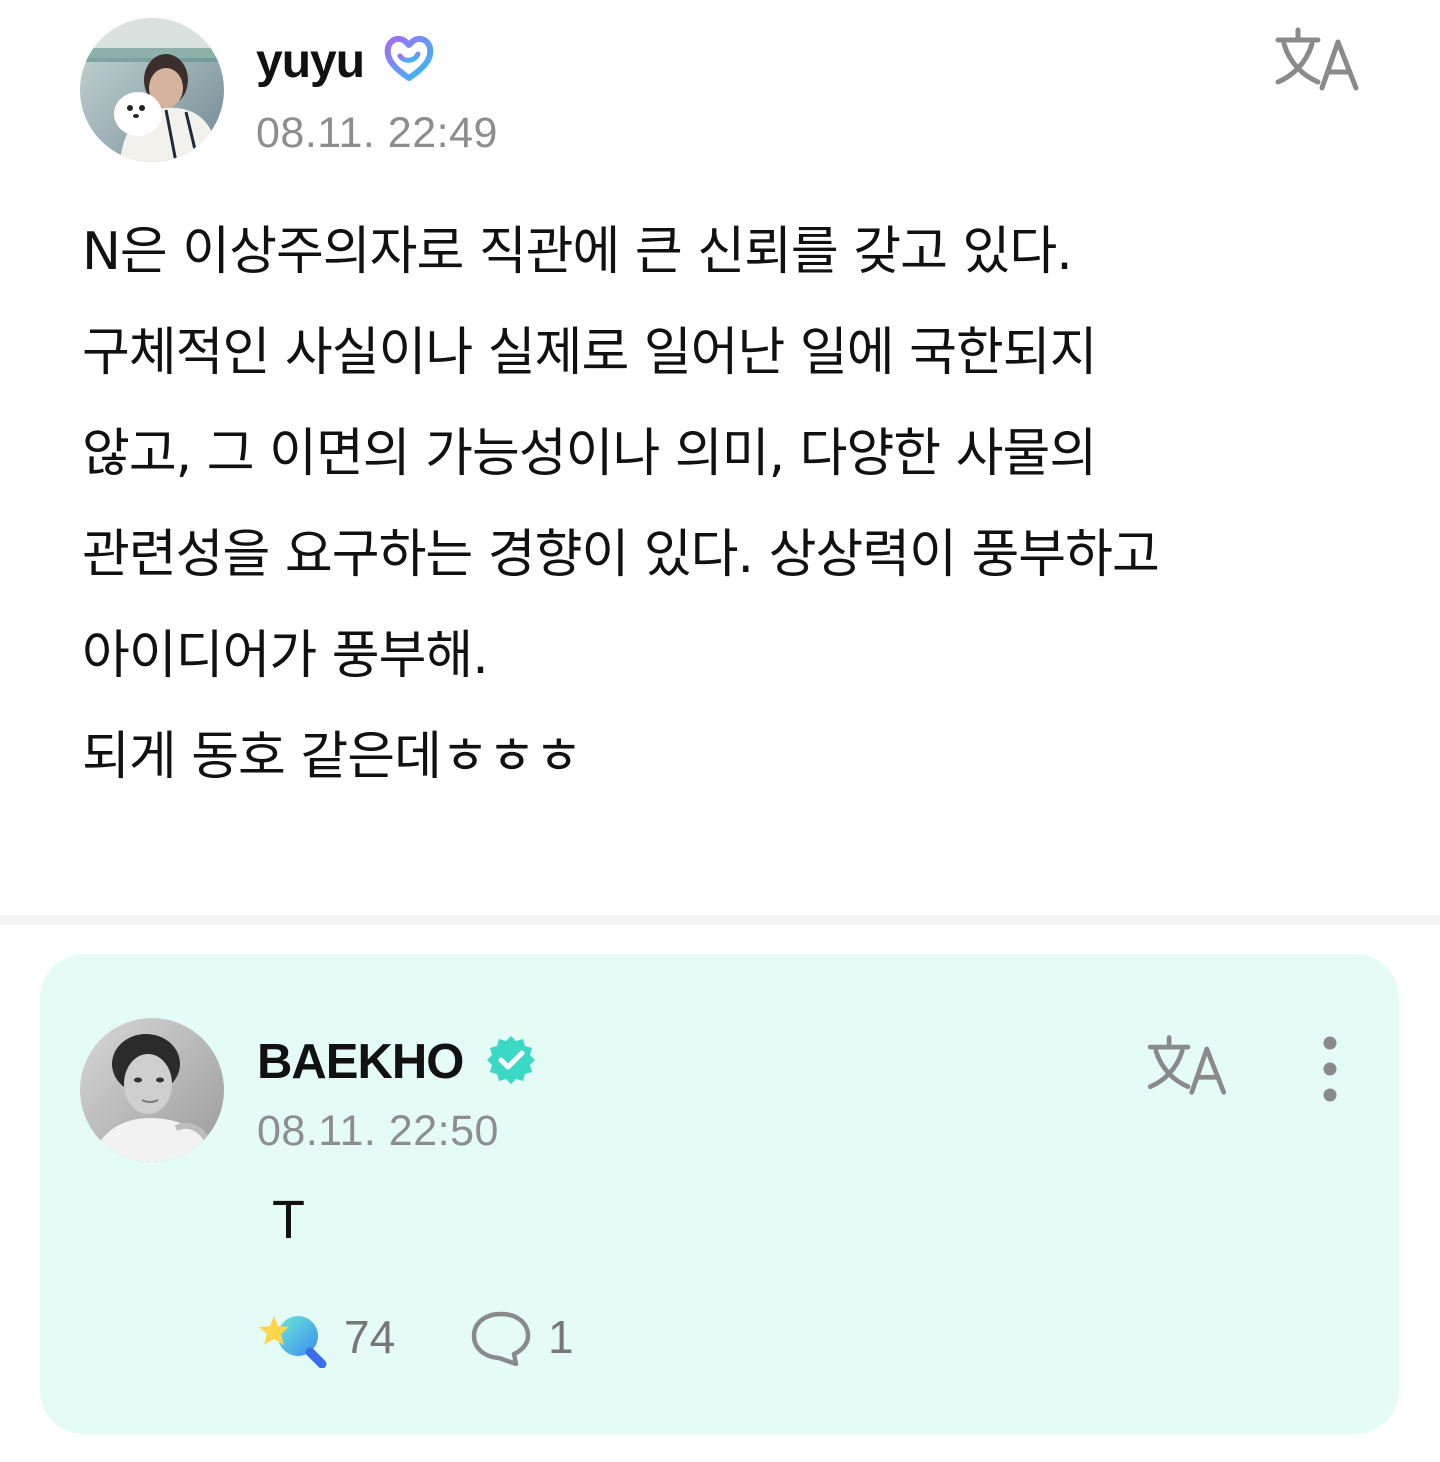 This screenshot has width=1440, height=1462. Describe the element at coordinates (1330, 1069) in the screenshot. I see `more-vertical-icon` at that location.